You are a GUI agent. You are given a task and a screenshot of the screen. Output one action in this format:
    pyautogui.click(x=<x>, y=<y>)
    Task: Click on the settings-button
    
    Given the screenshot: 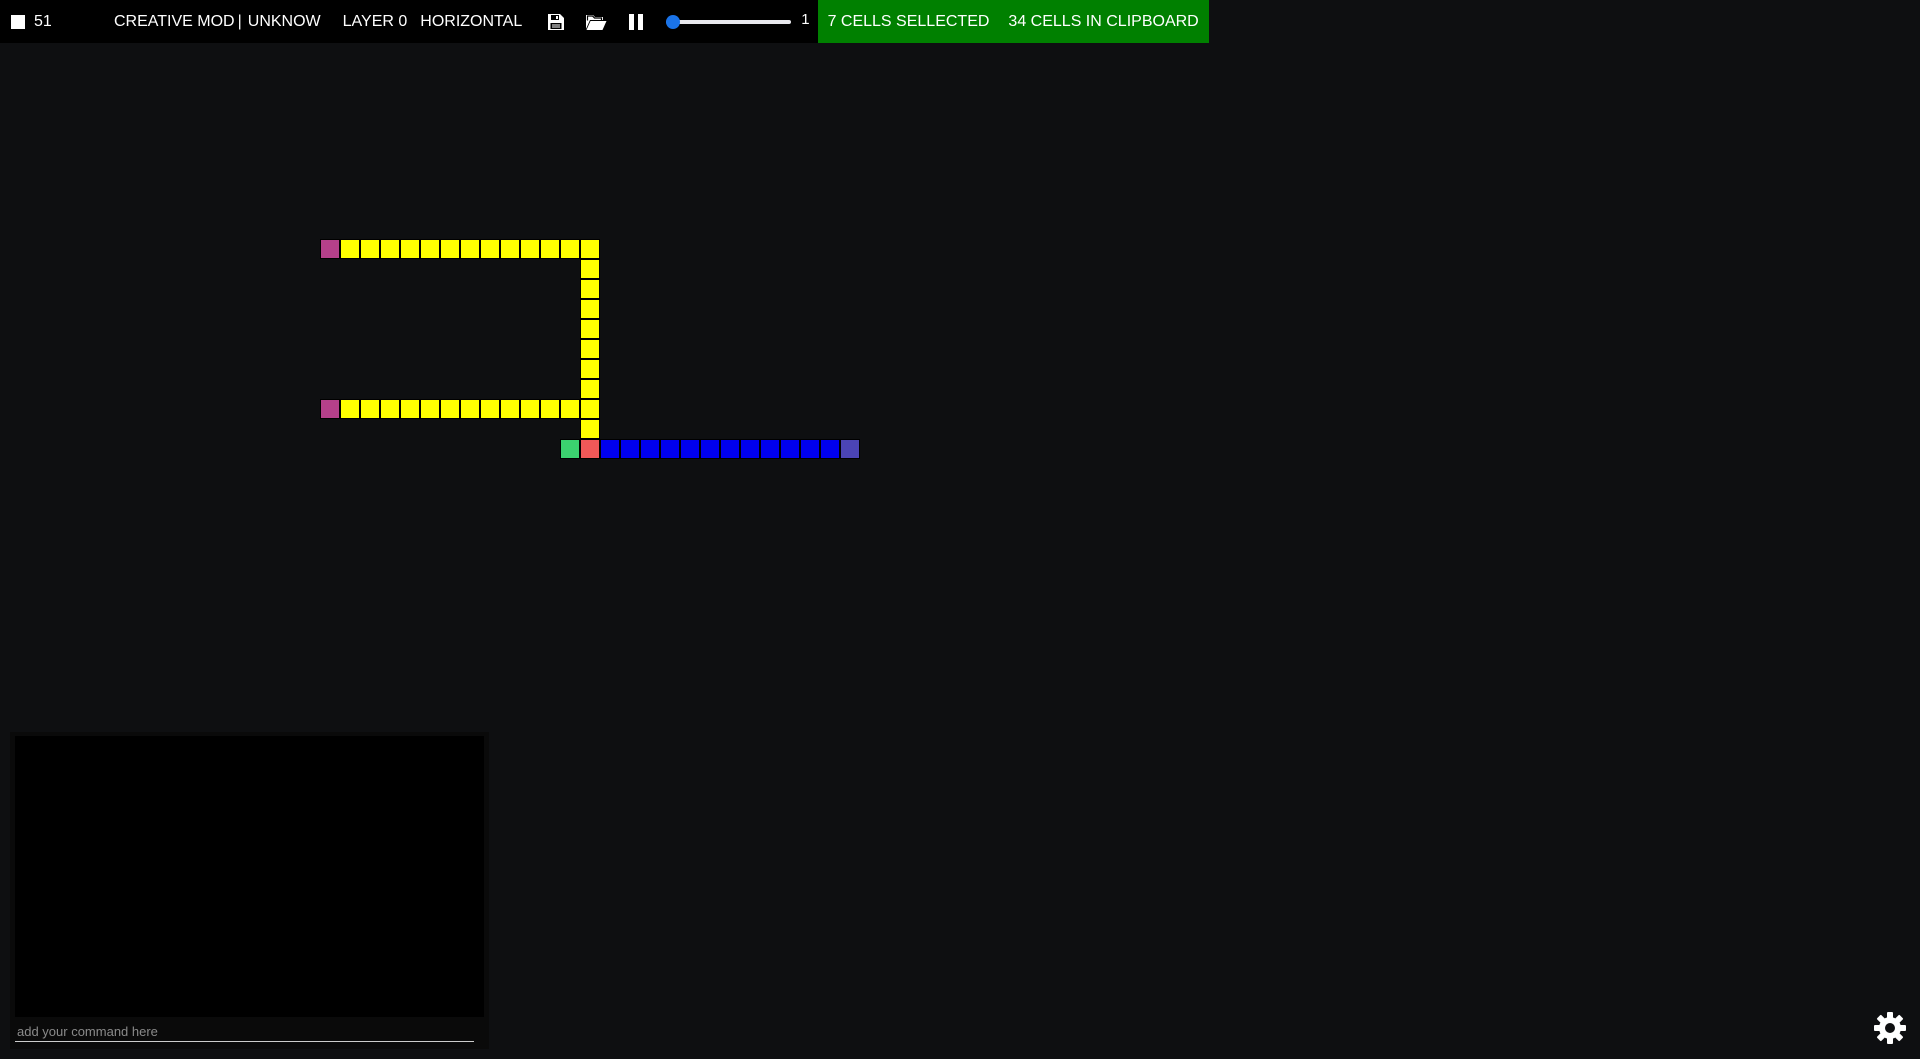 What is the action you would take?
    pyautogui.click(x=1890, y=1028)
    